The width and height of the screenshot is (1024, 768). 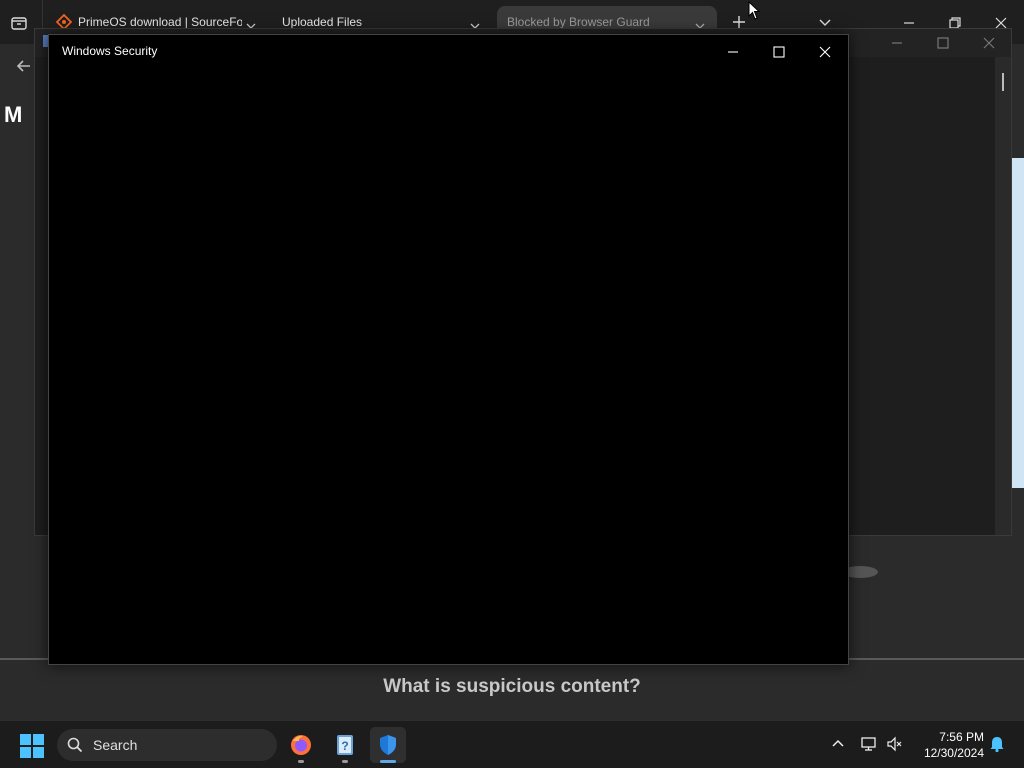 What do you see at coordinates (1003, 82) in the screenshot?
I see `scrollbar-thumb` at bounding box center [1003, 82].